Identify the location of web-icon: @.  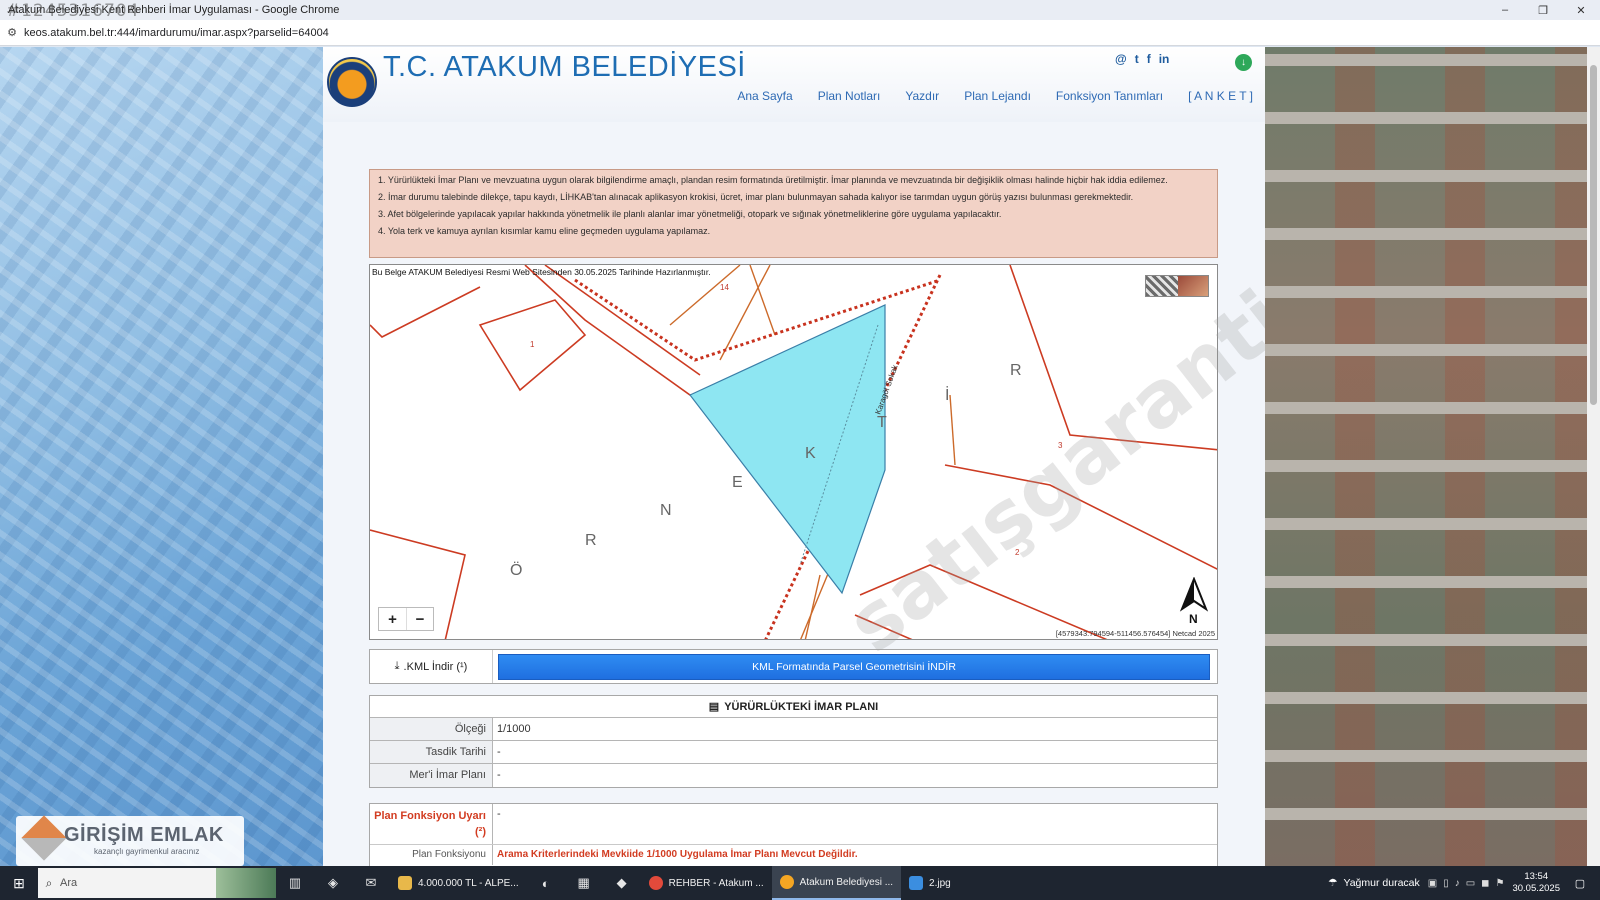
(1121, 59).